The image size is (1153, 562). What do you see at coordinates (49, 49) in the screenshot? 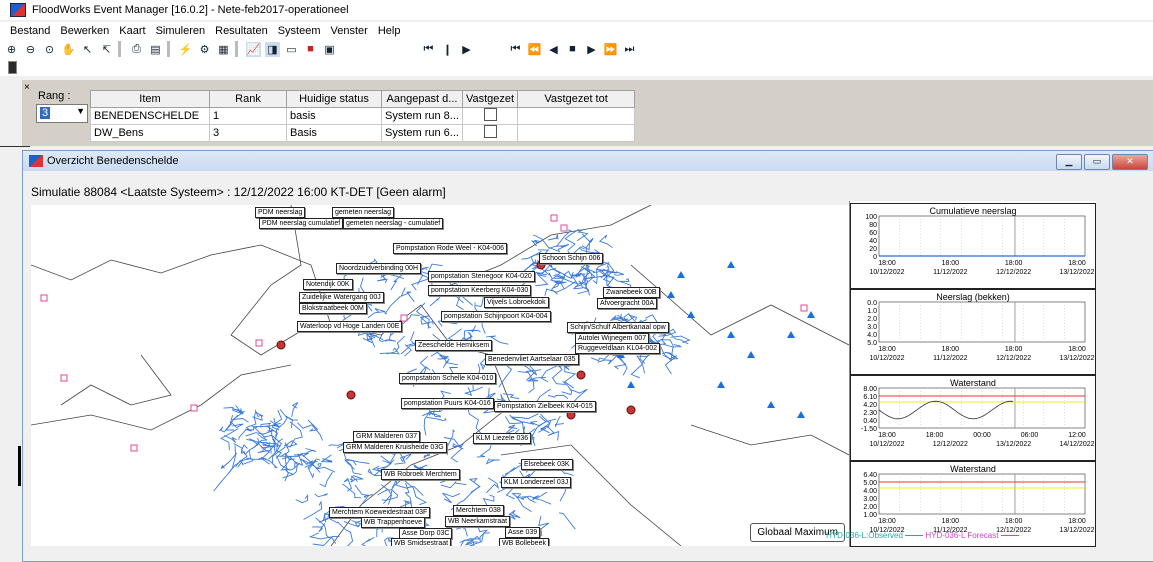
I see `zoom-extent-icon: ⊙` at bounding box center [49, 49].